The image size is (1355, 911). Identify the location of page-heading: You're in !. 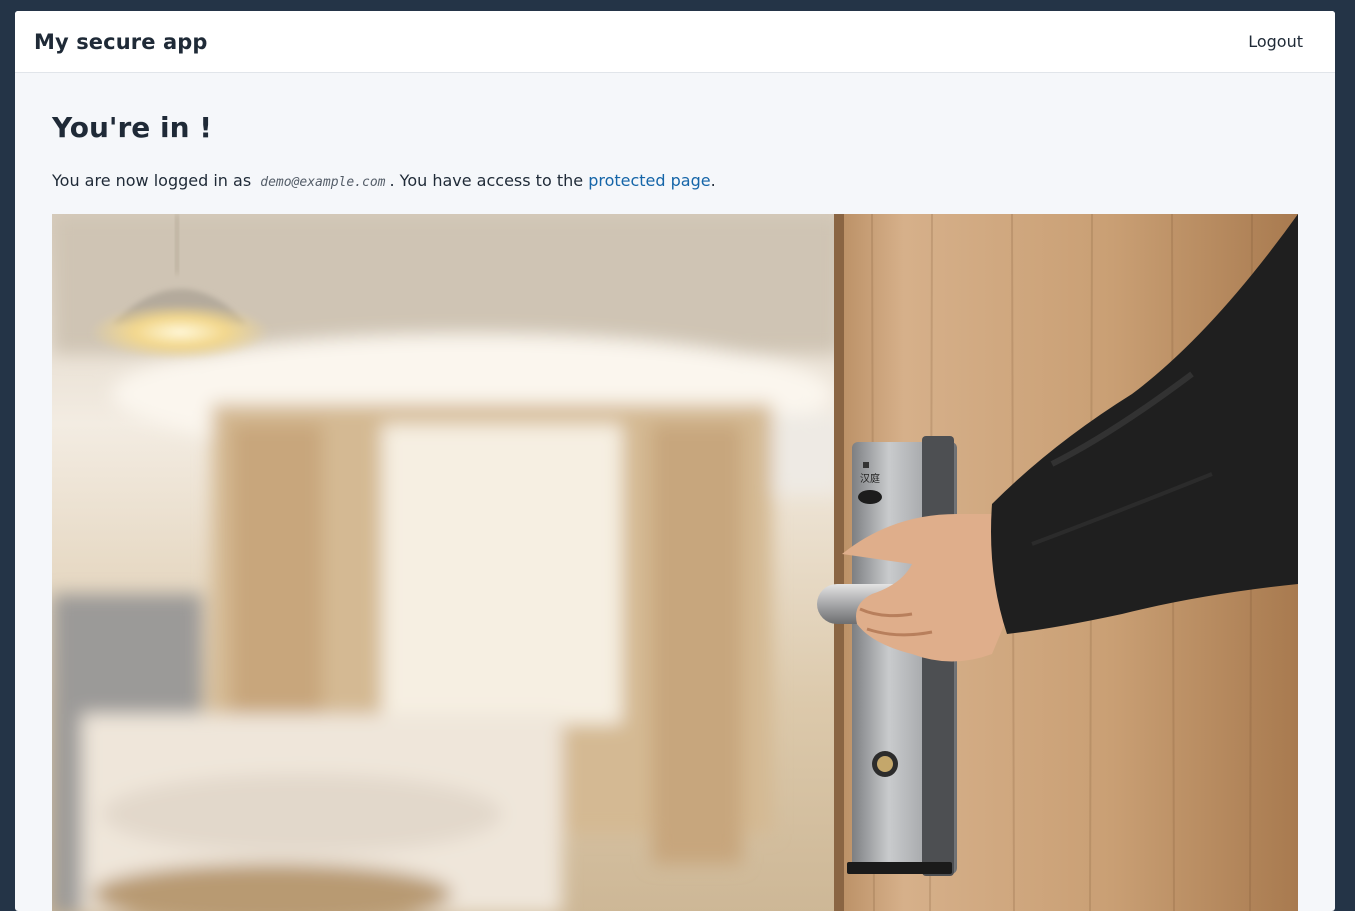
(132, 127).